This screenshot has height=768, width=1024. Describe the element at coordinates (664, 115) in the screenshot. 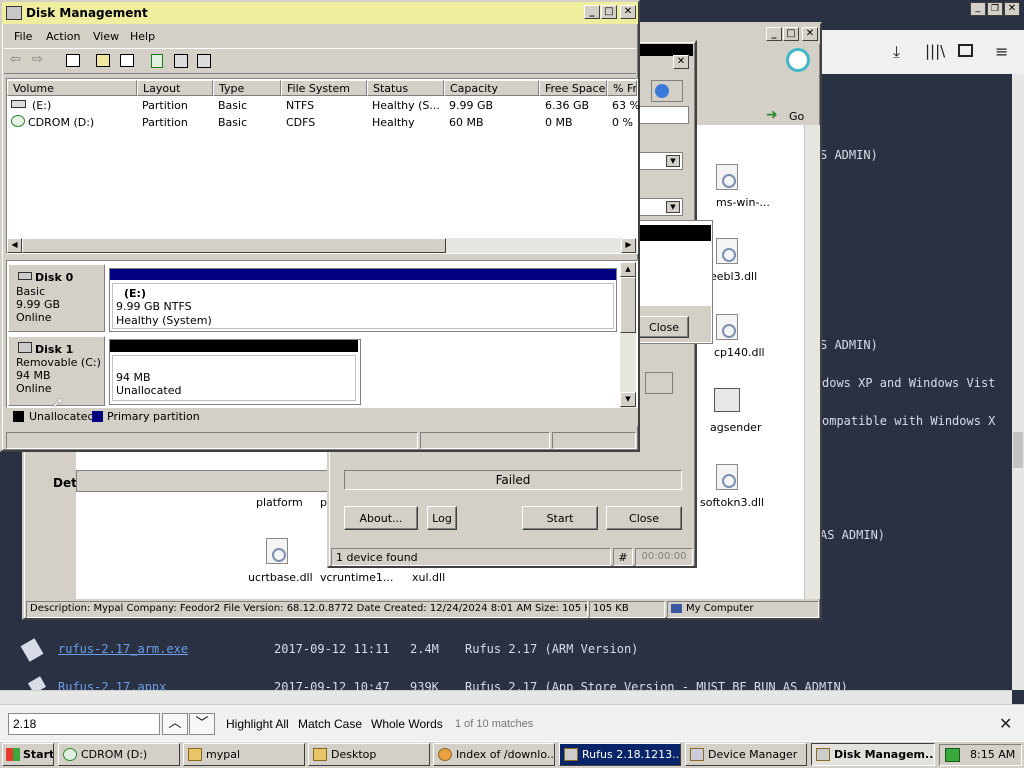

I see `rufus-field` at that location.